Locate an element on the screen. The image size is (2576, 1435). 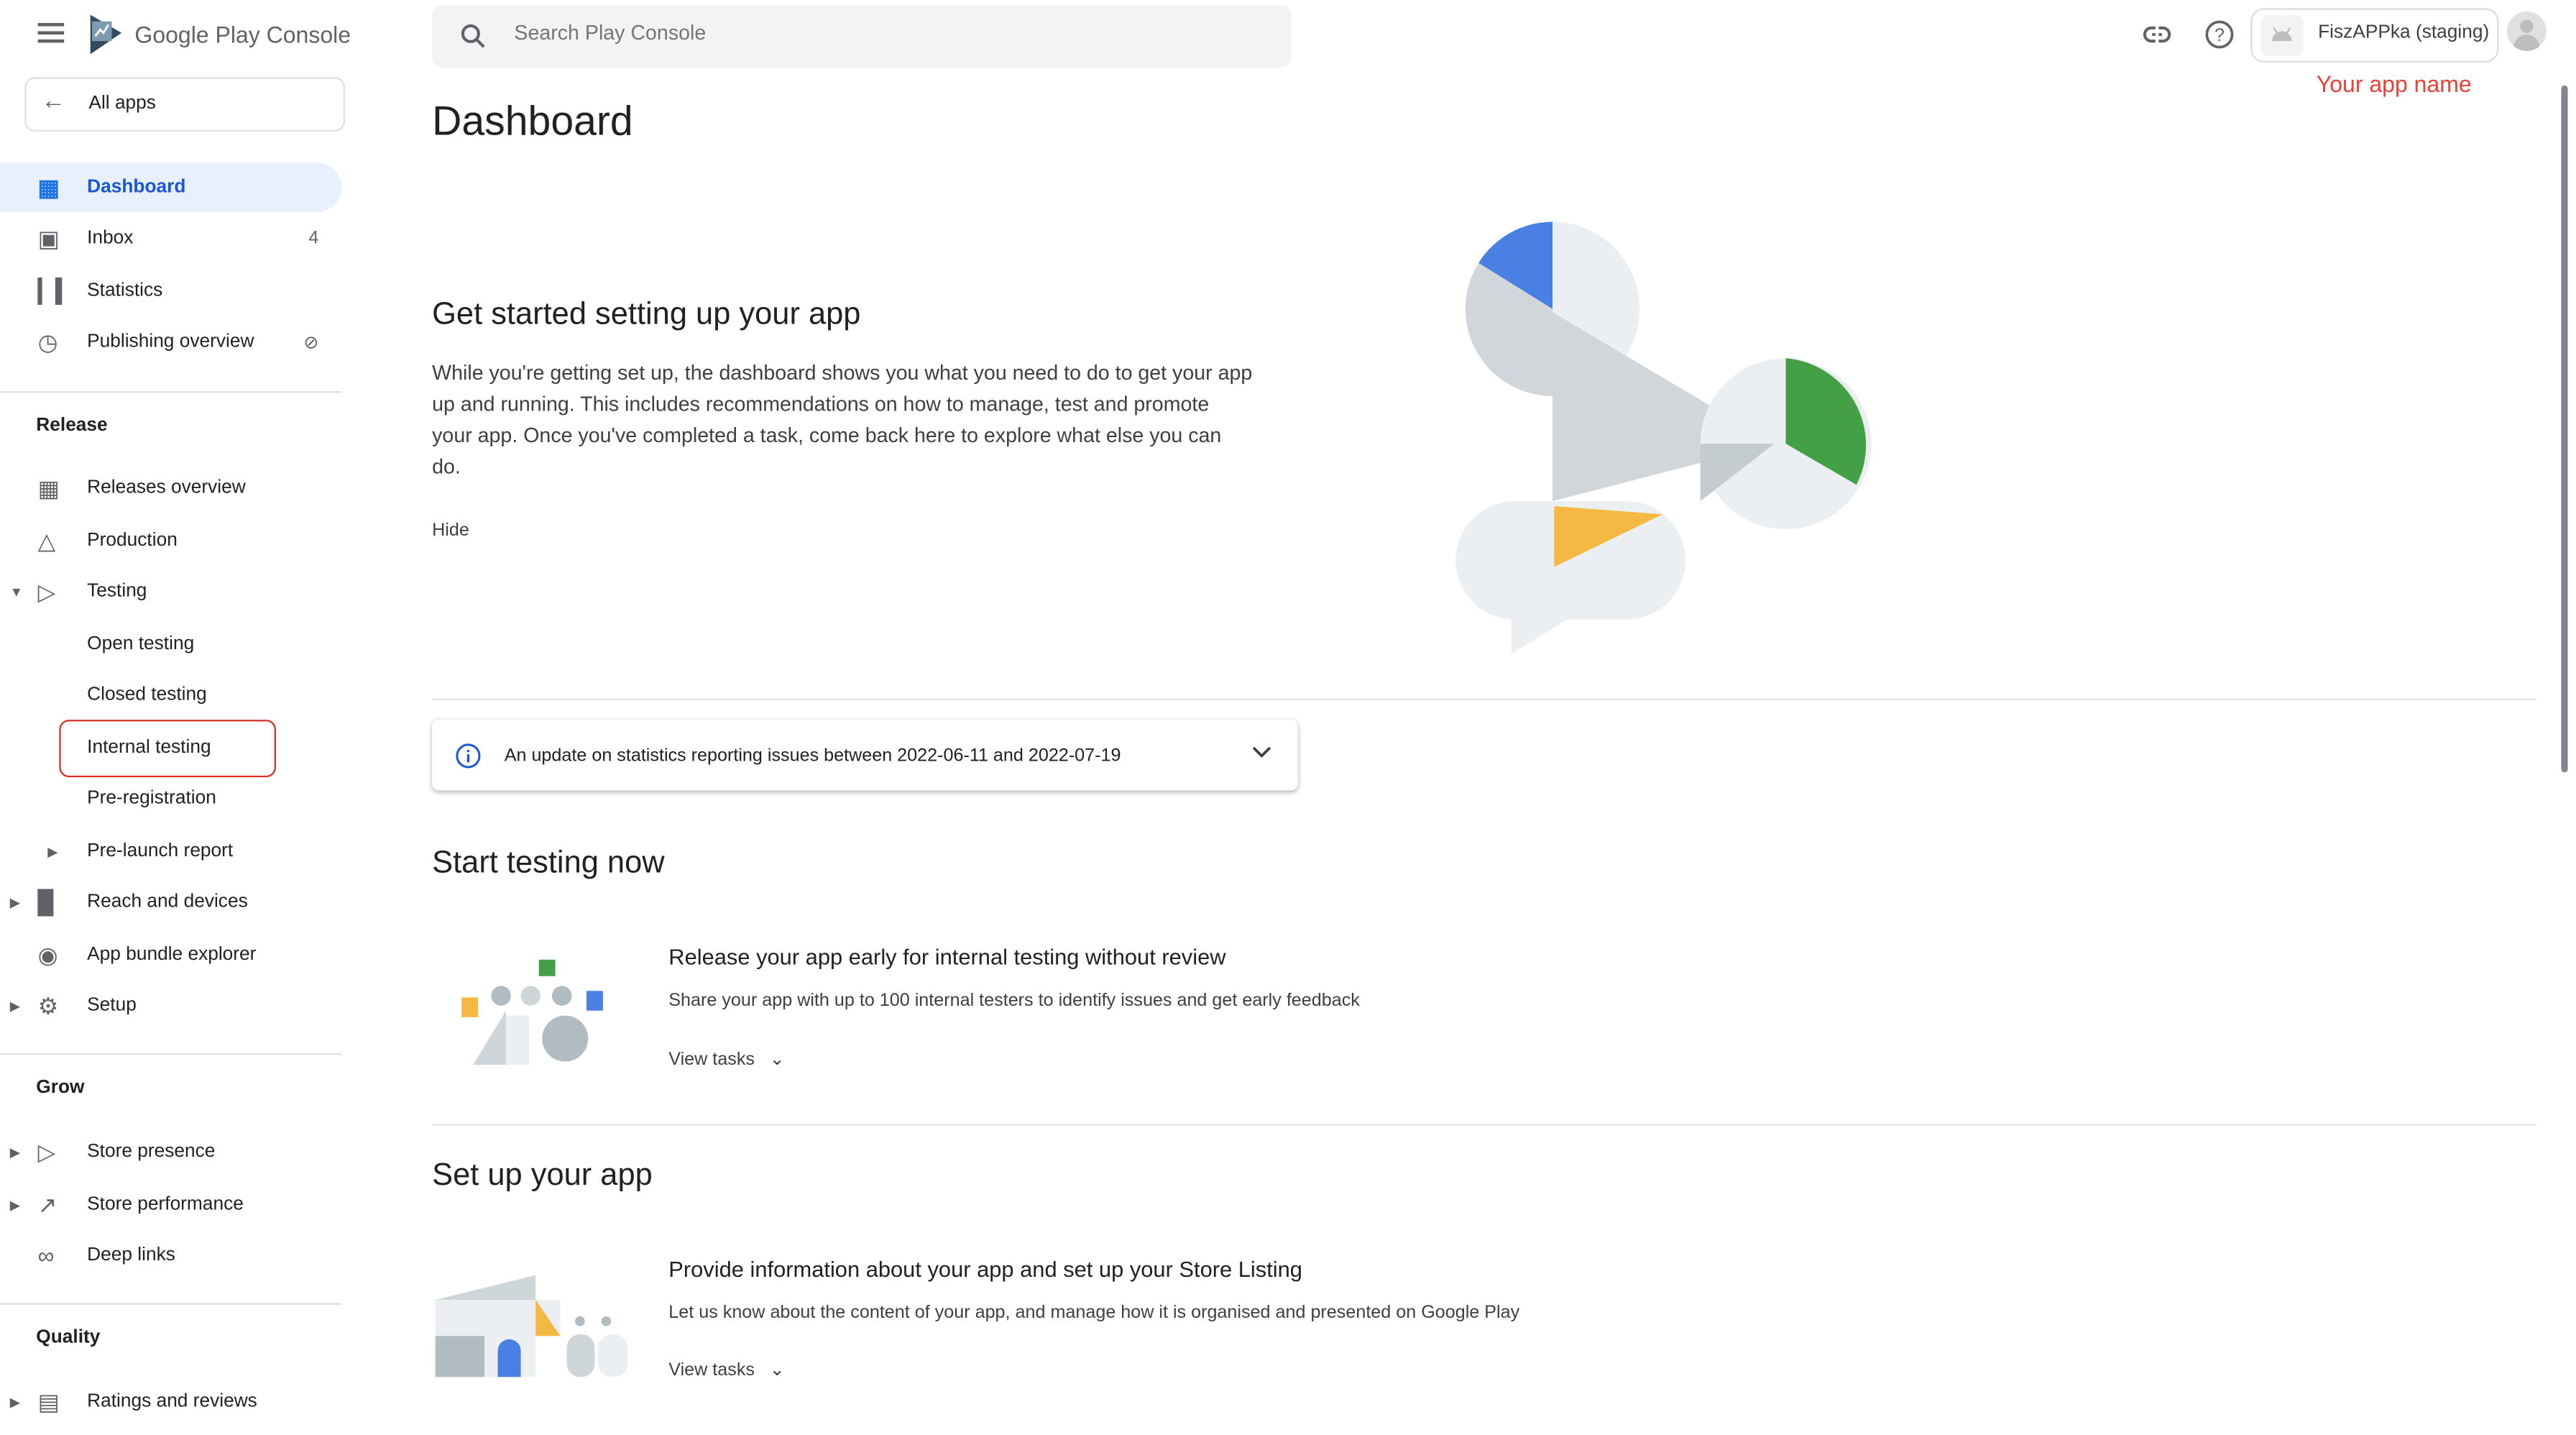
publishing-clock-icon: ◷ is located at coordinates (47, 340).